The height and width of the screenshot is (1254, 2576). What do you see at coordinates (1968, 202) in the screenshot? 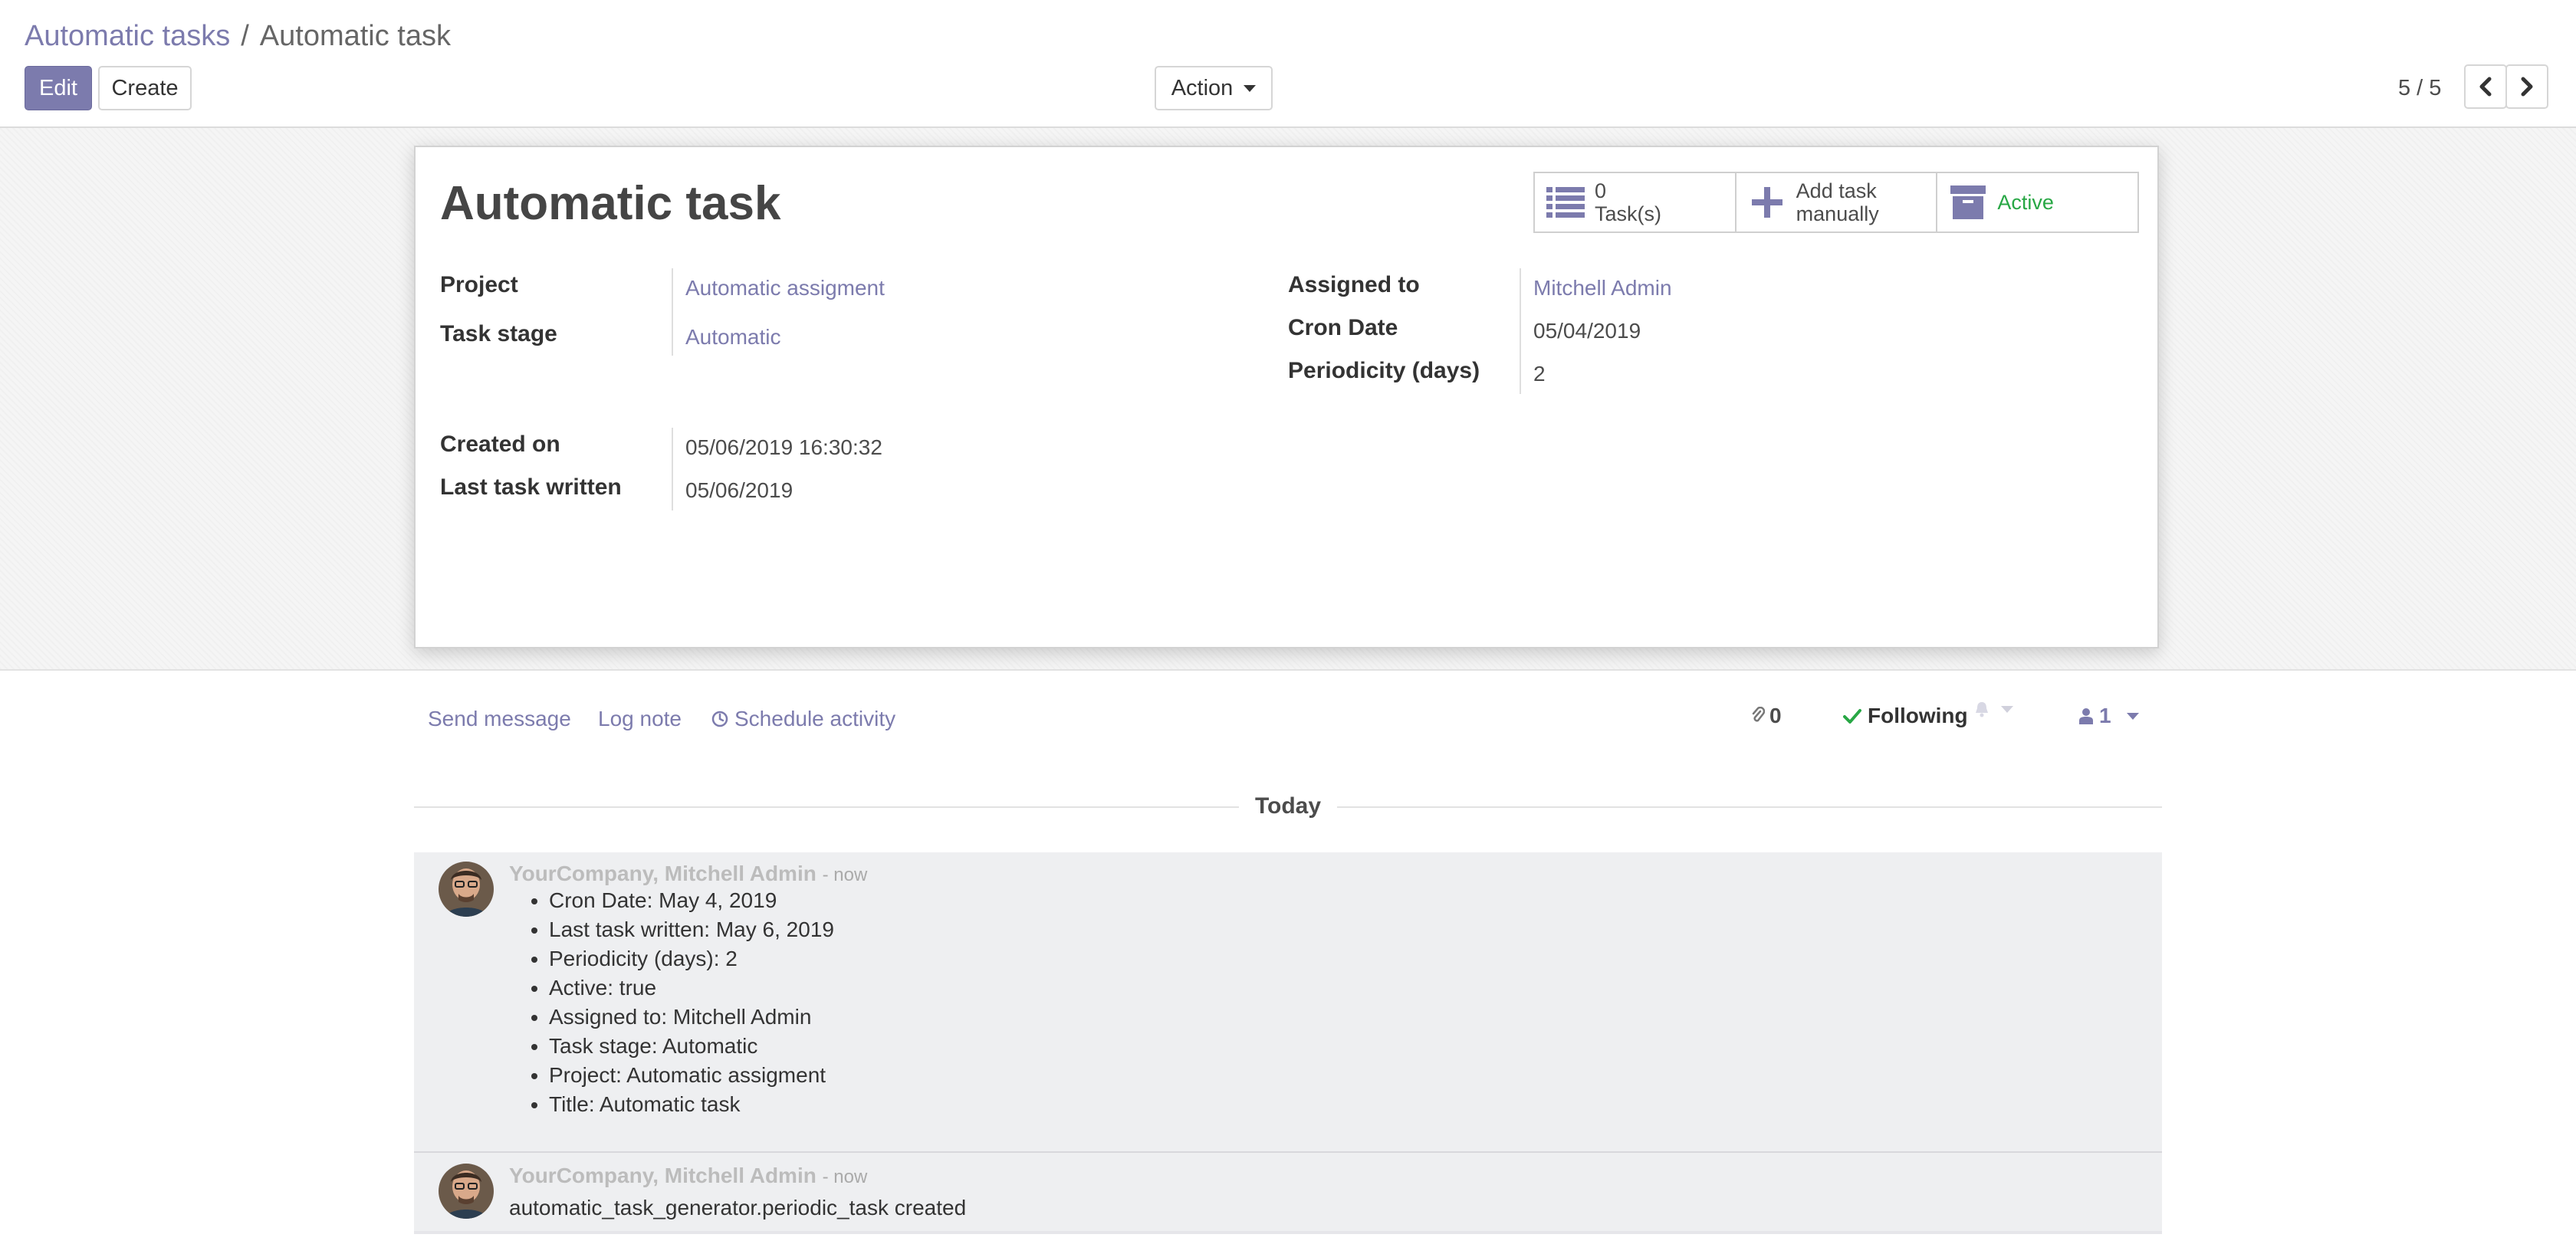
I see `archive-icon` at bounding box center [1968, 202].